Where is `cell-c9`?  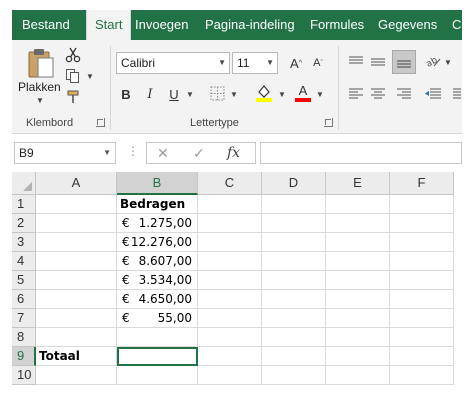 cell-c9 is located at coordinates (230, 356).